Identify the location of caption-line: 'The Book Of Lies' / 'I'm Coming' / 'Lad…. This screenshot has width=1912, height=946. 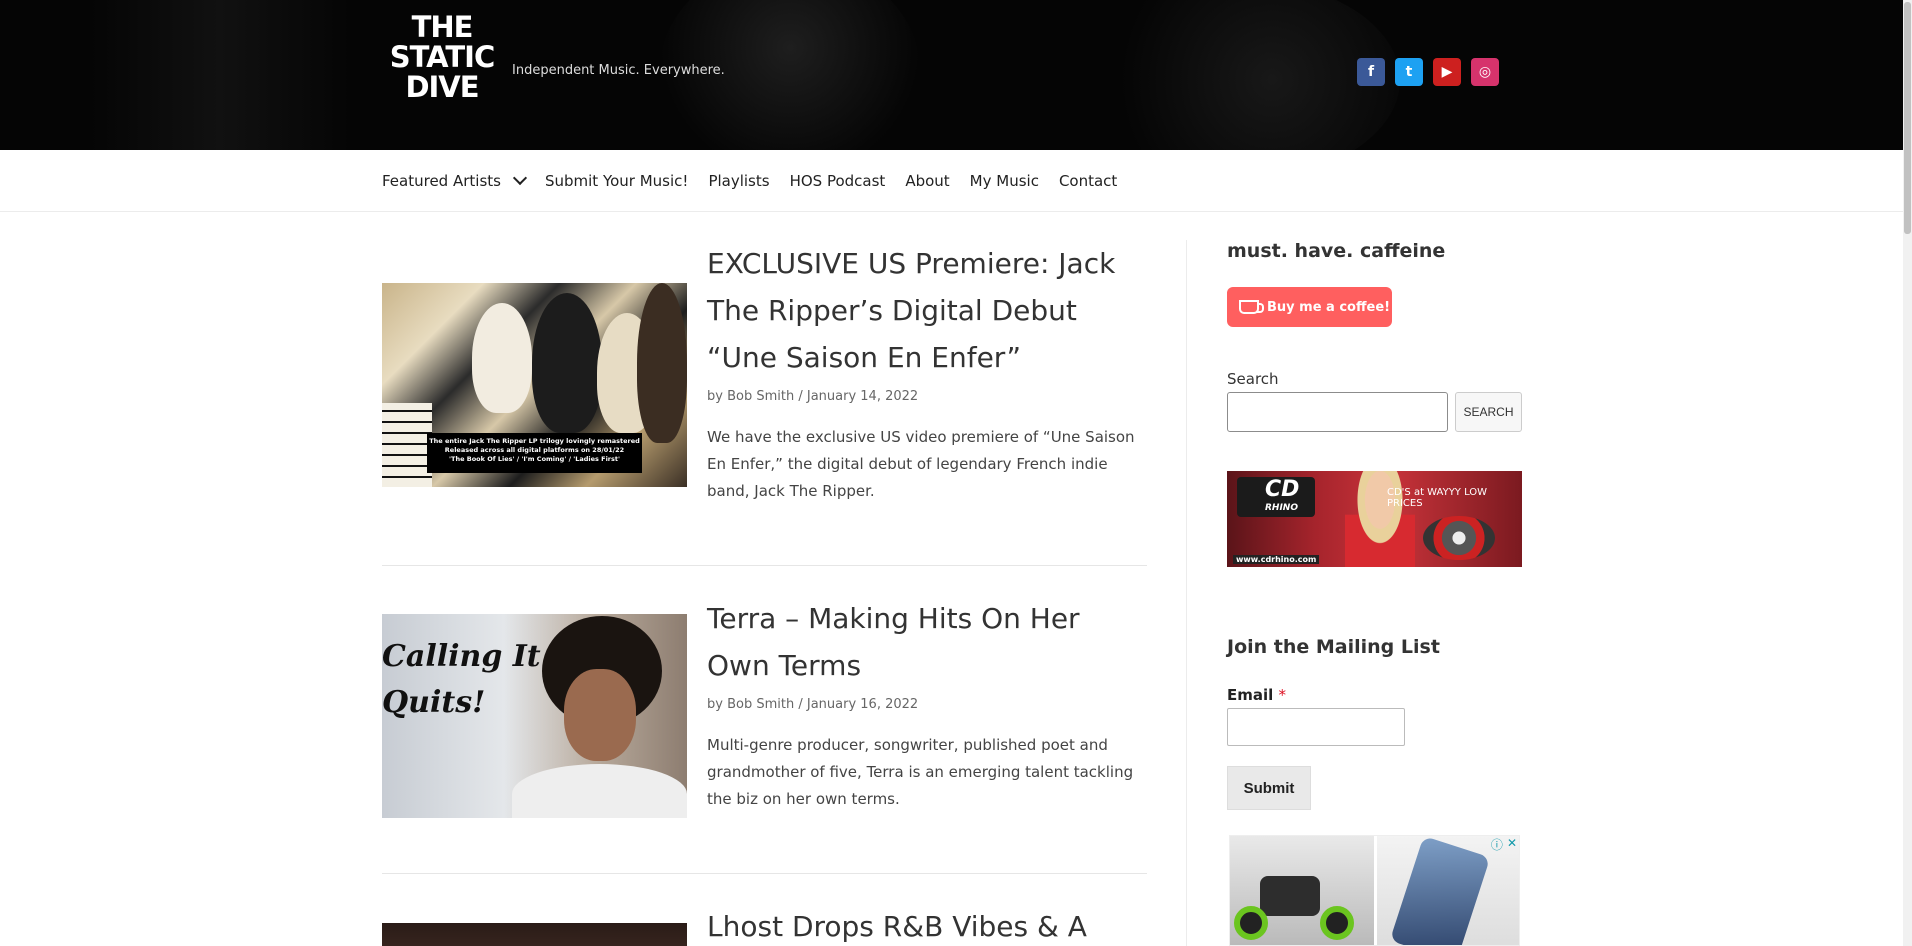
(534, 459).